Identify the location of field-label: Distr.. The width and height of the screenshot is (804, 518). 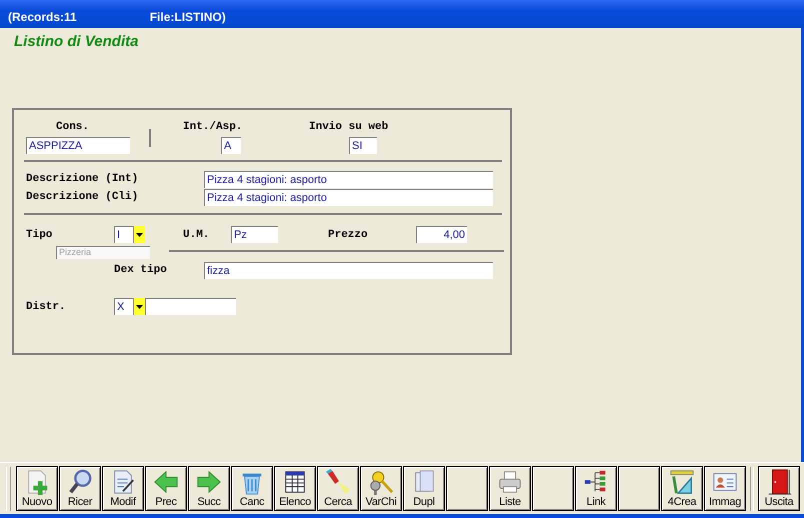
(46, 306).